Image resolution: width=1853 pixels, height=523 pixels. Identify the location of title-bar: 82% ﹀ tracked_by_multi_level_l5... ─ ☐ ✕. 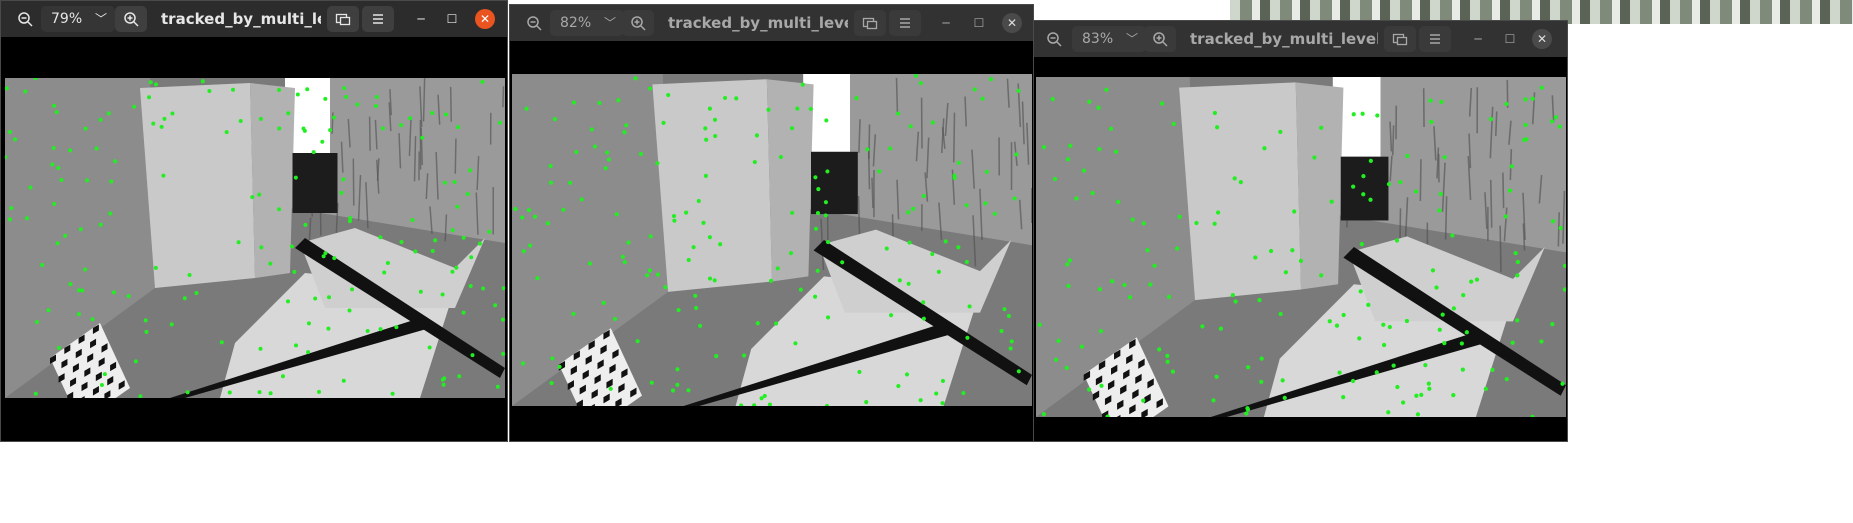
(771, 23).